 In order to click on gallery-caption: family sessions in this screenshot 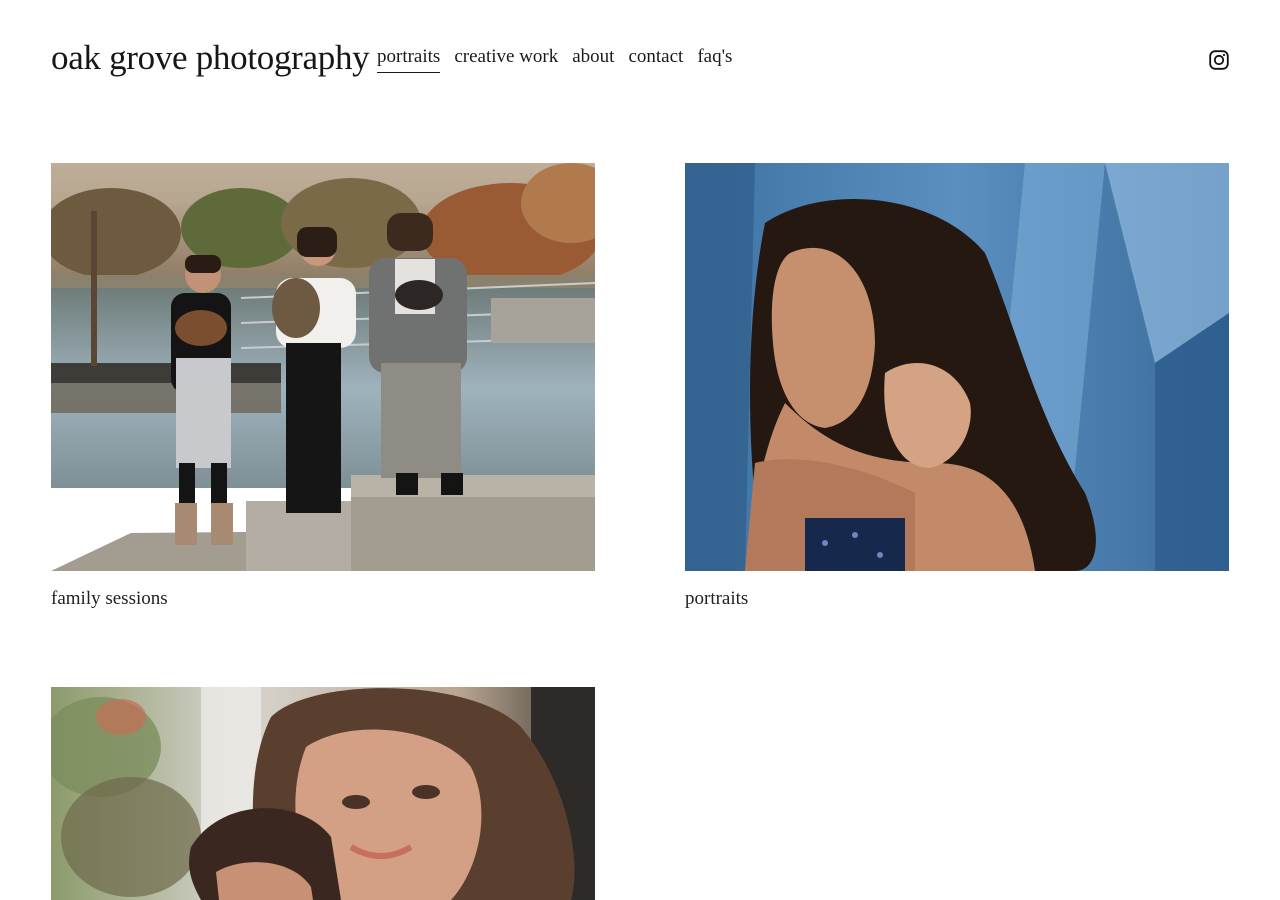, I will do `click(109, 599)`.